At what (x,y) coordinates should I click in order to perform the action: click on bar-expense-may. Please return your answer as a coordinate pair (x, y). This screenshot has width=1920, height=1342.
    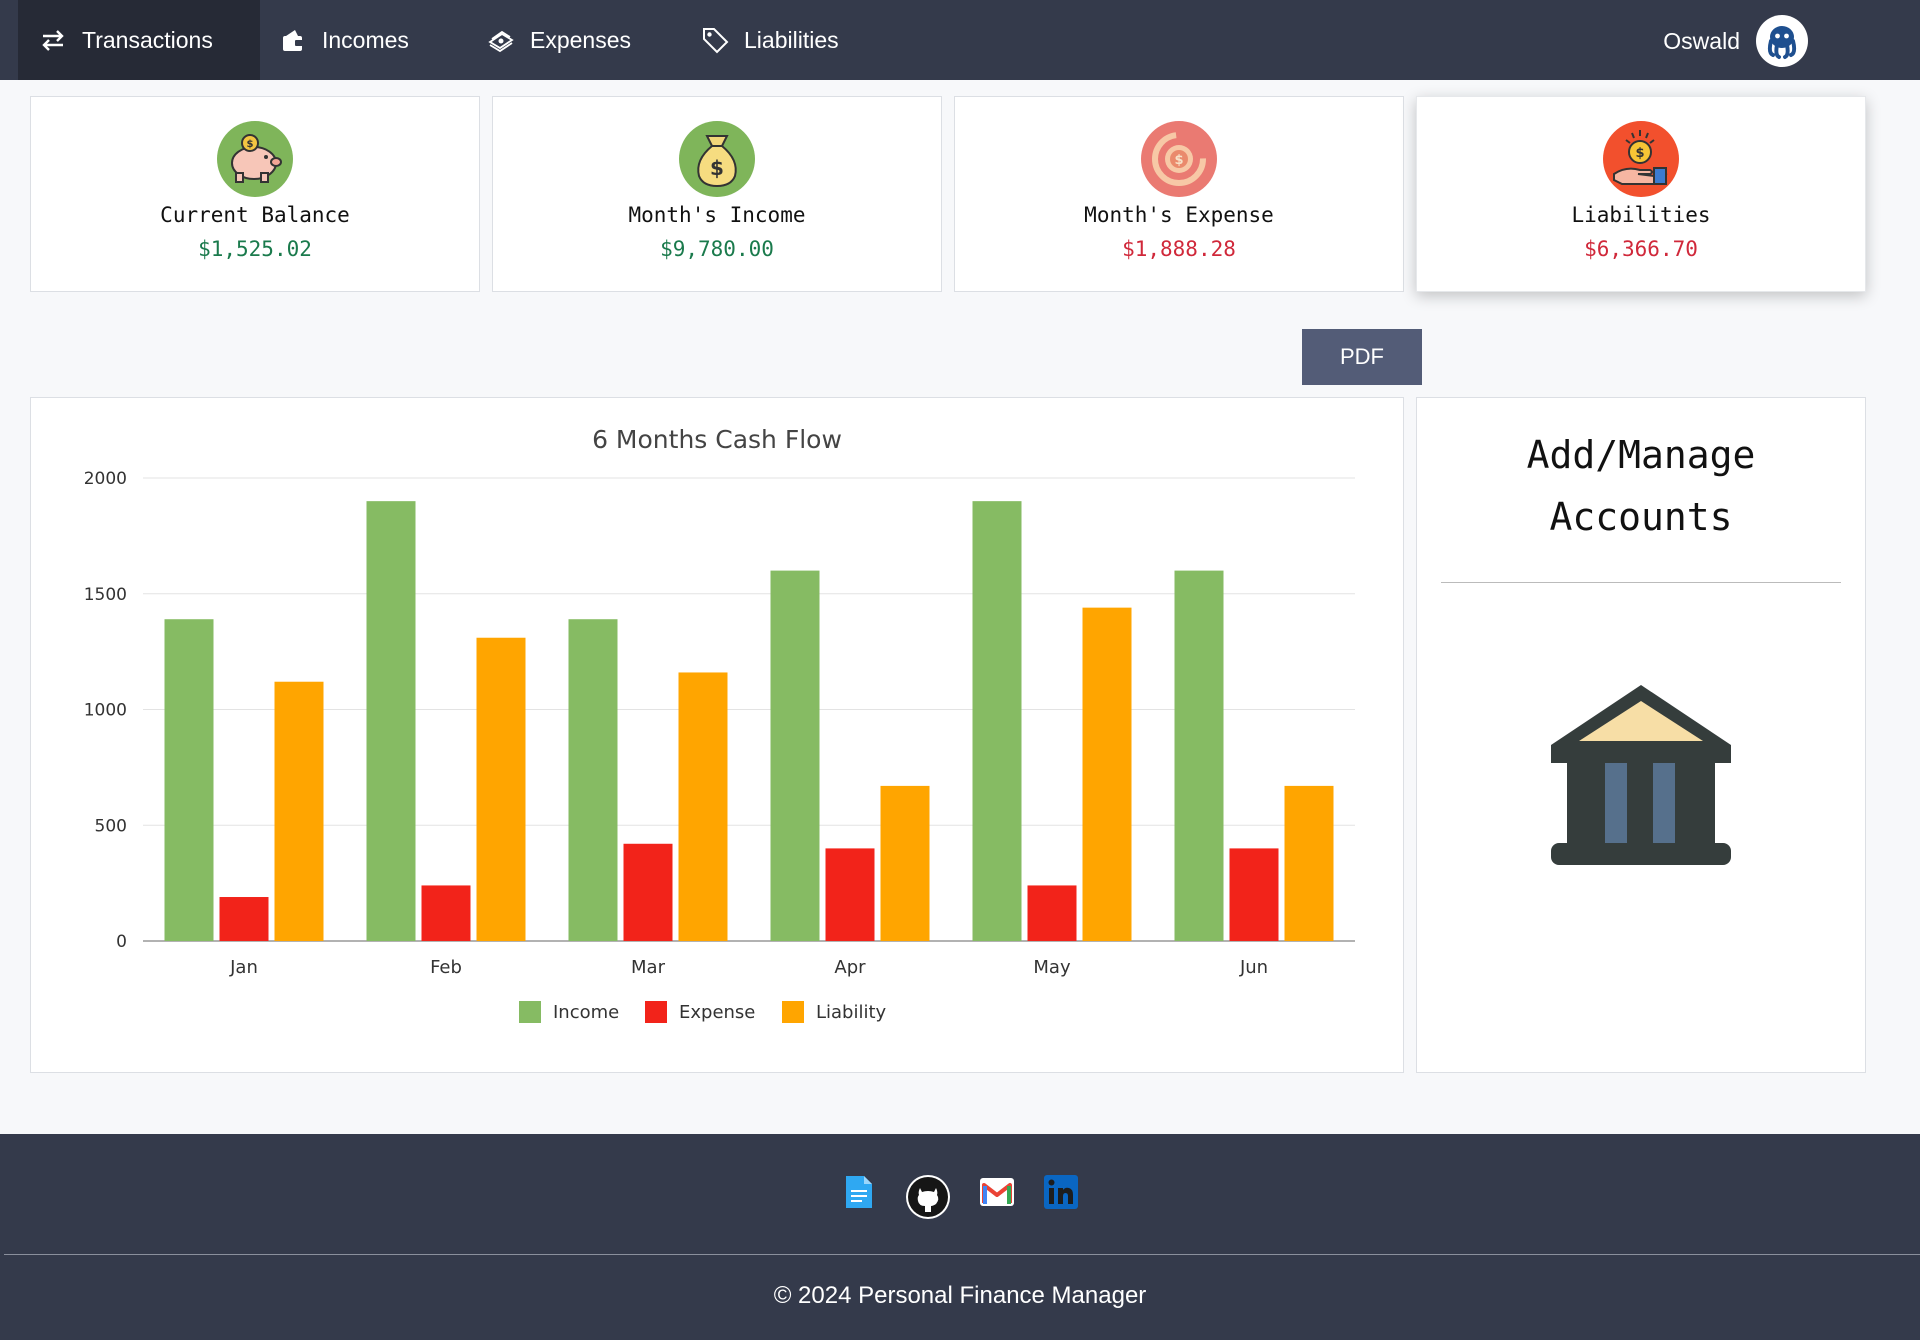
    Looking at the image, I should click on (1052, 913).